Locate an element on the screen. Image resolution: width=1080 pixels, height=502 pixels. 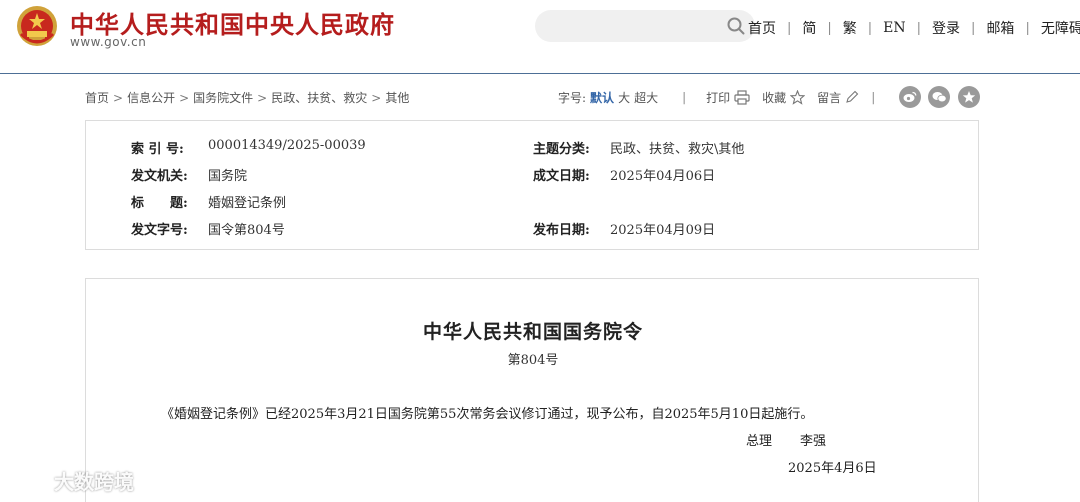
published-value: 2025年04月09日 is located at coordinates (663, 230).